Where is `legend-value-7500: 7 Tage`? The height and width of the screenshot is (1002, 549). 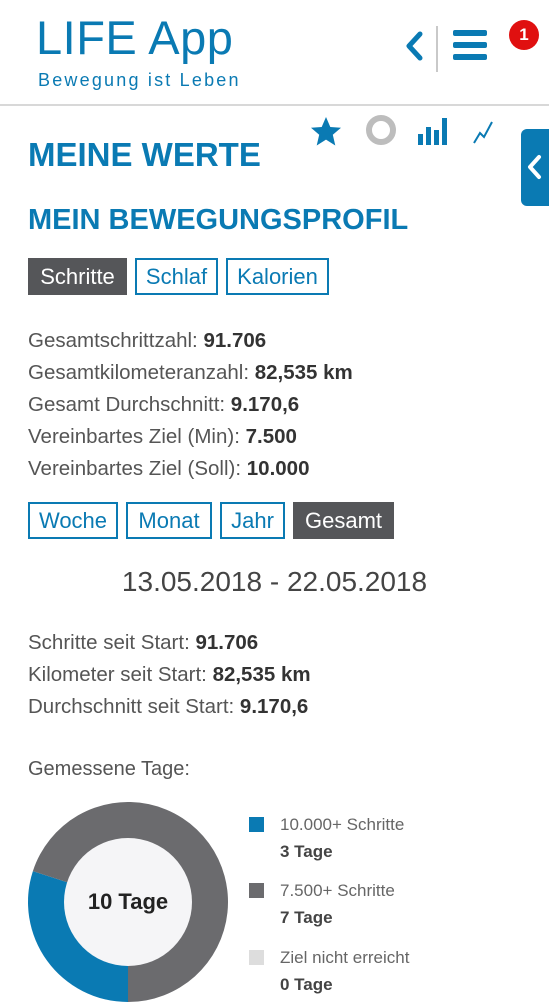 legend-value-7500: 7 Tage is located at coordinates (306, 917).